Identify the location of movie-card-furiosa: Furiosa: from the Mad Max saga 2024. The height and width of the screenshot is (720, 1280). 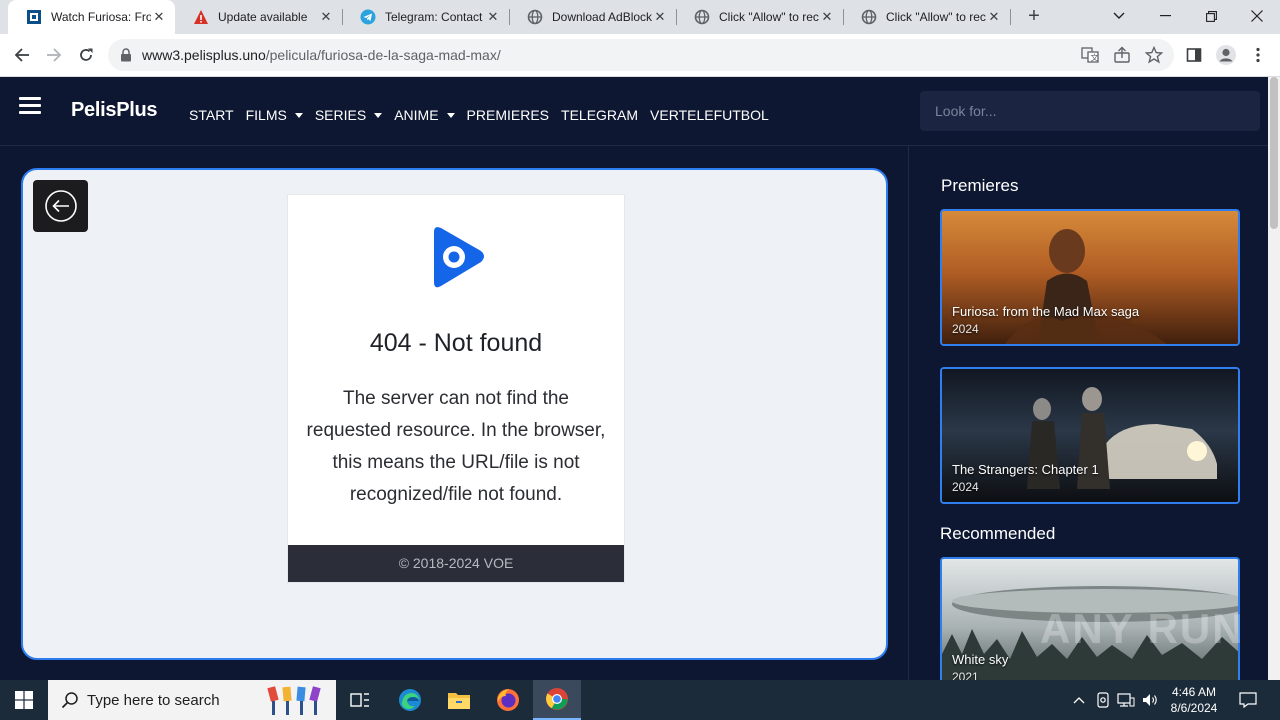
(1090, 277).